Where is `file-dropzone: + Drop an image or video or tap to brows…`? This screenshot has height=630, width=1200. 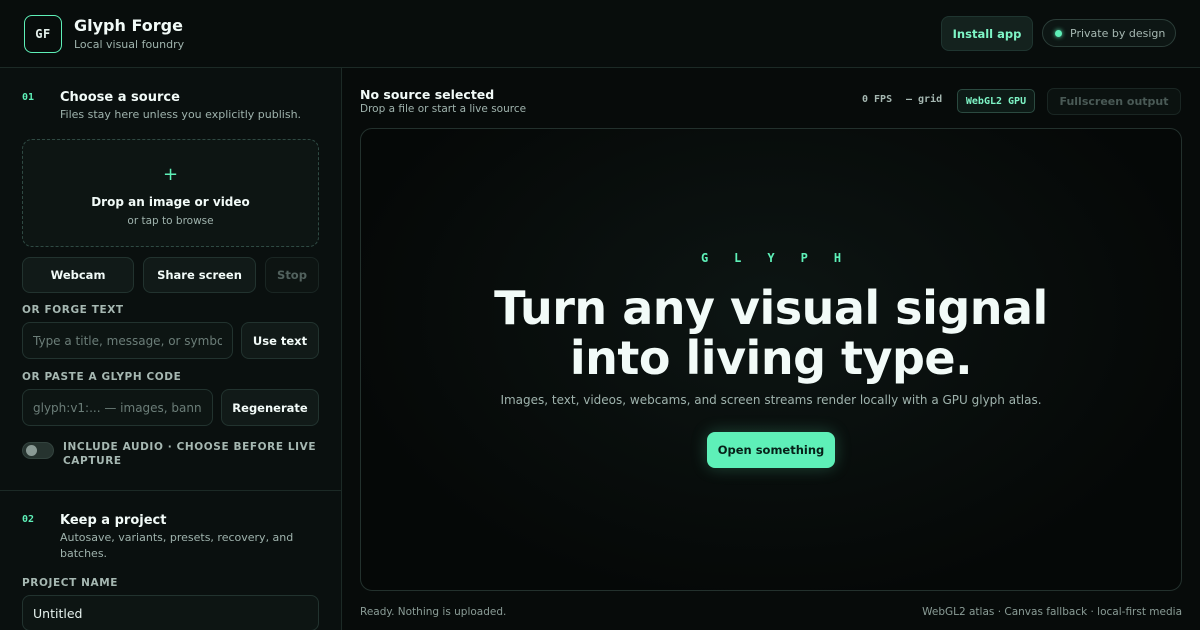 file-dropzone: + Drop an image or video or tap to brows… is located at coordinates (170, 193).